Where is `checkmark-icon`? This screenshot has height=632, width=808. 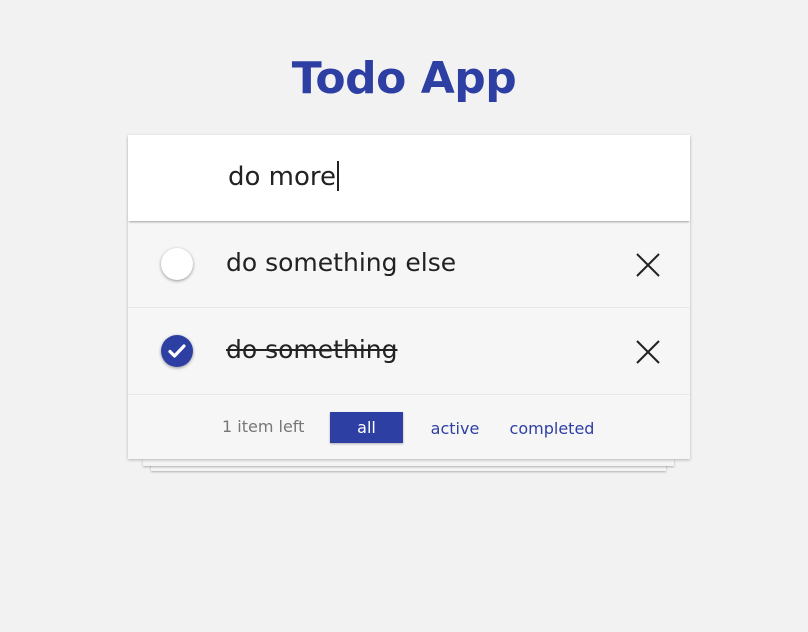
checkmark-icon is located at coordinates (177, 351).